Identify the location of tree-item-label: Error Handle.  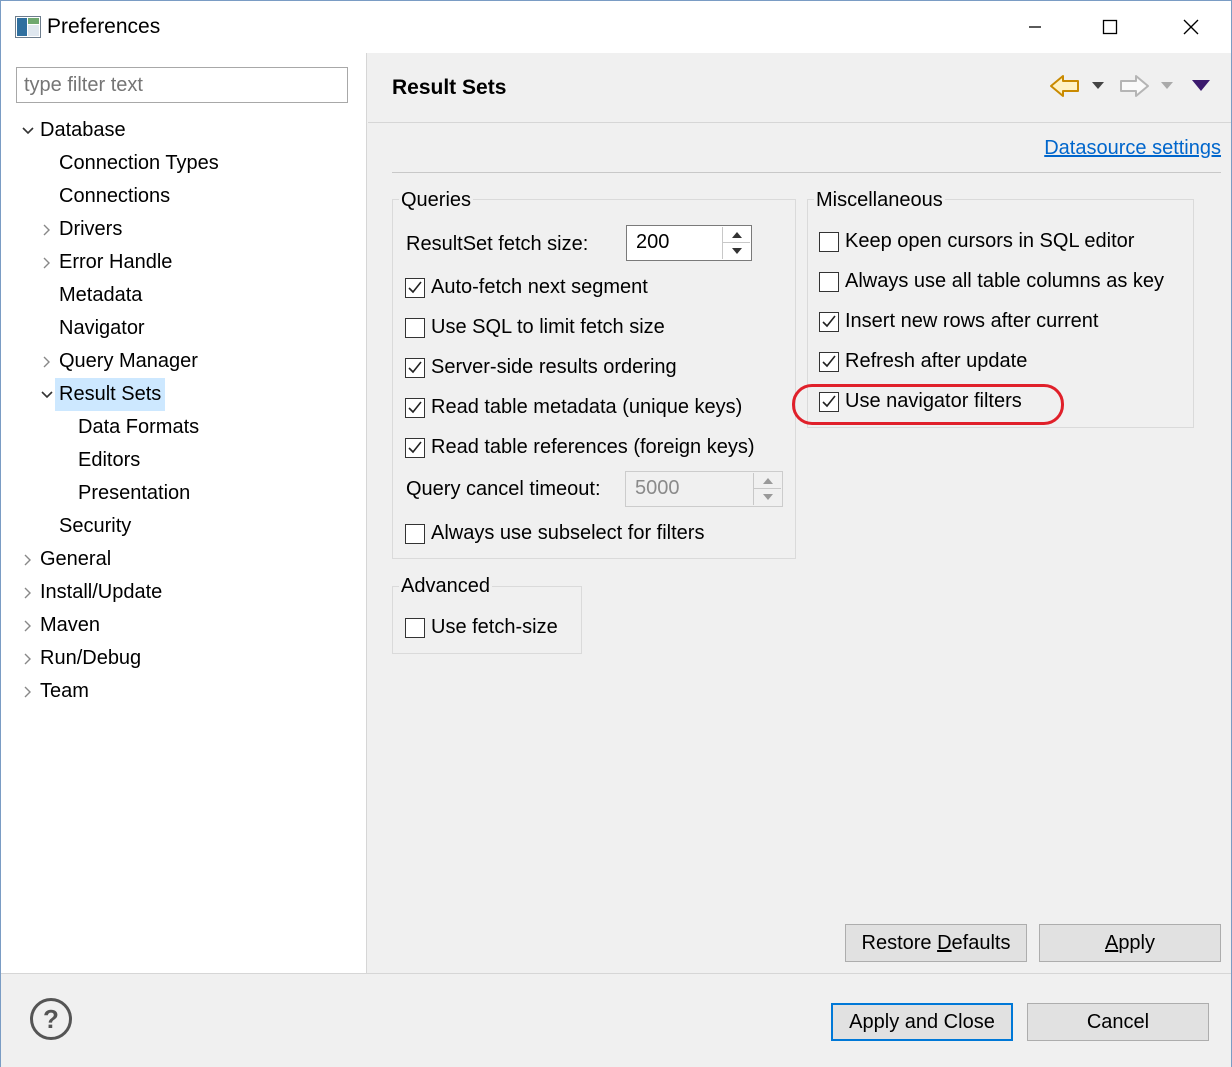
(116, 262).